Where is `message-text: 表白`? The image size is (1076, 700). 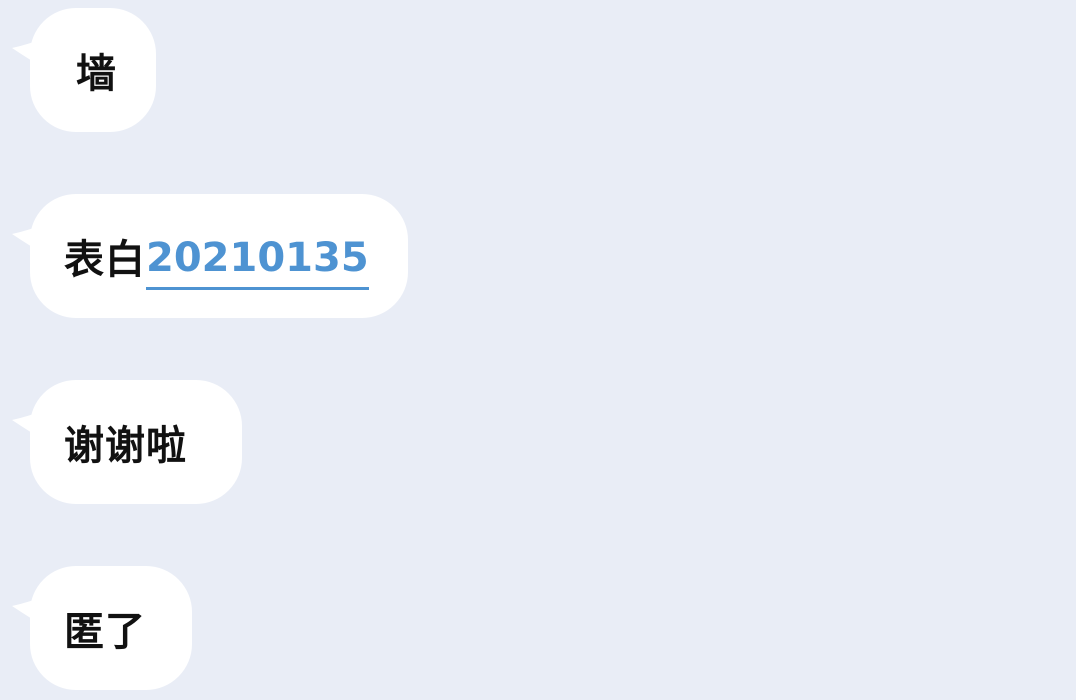
message-text: 表白 is located at coordinates (105, 260).